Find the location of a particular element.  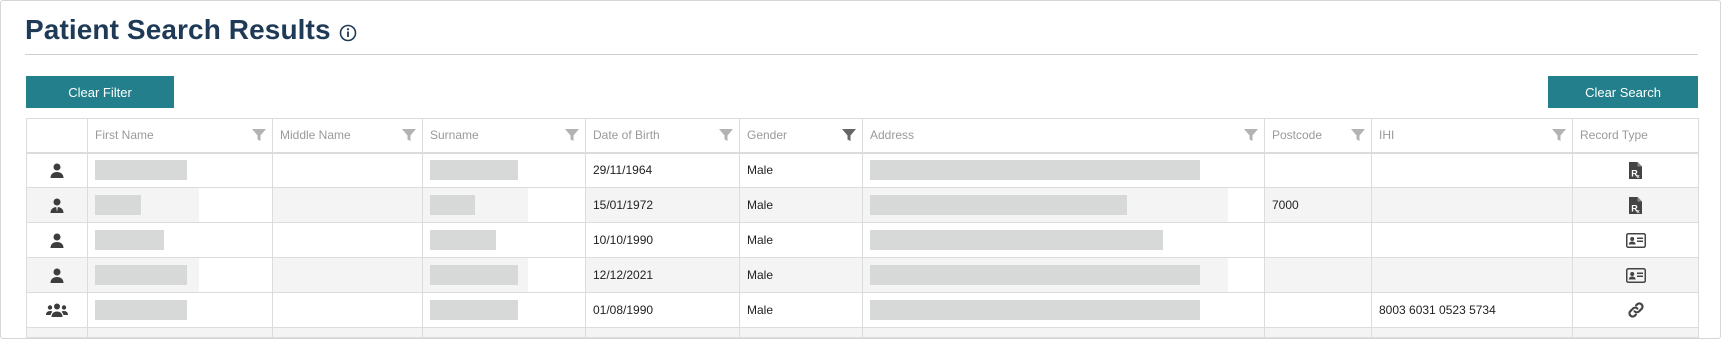

title-divider is located at coordinates (861, 54).